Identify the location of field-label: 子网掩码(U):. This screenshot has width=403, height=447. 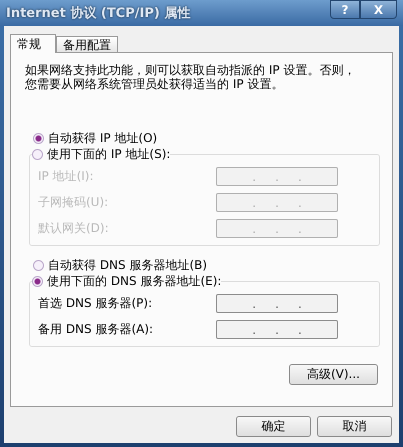
(73, 202).